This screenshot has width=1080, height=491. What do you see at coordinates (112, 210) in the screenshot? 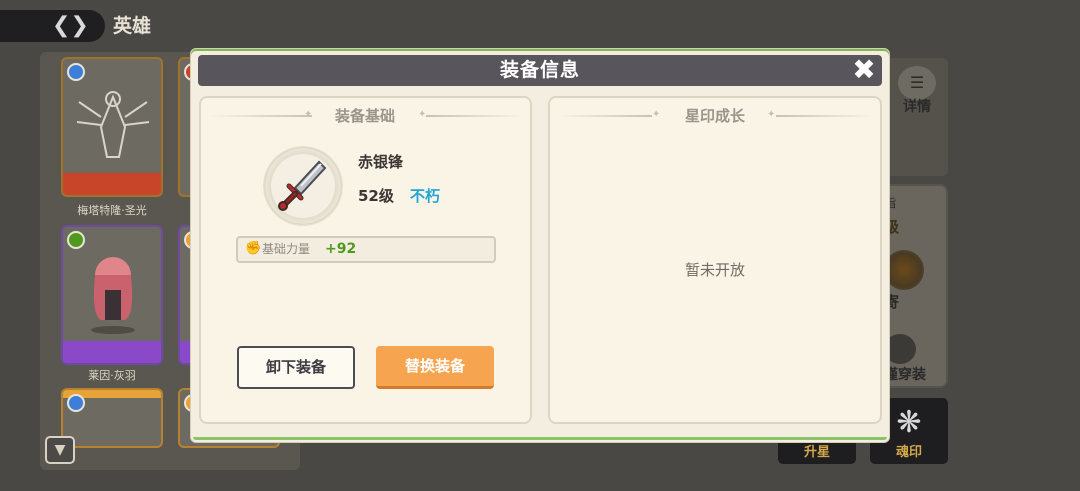
I see `hero-name: 梅塔特隆·圣光` at bounding box center [112, 210].